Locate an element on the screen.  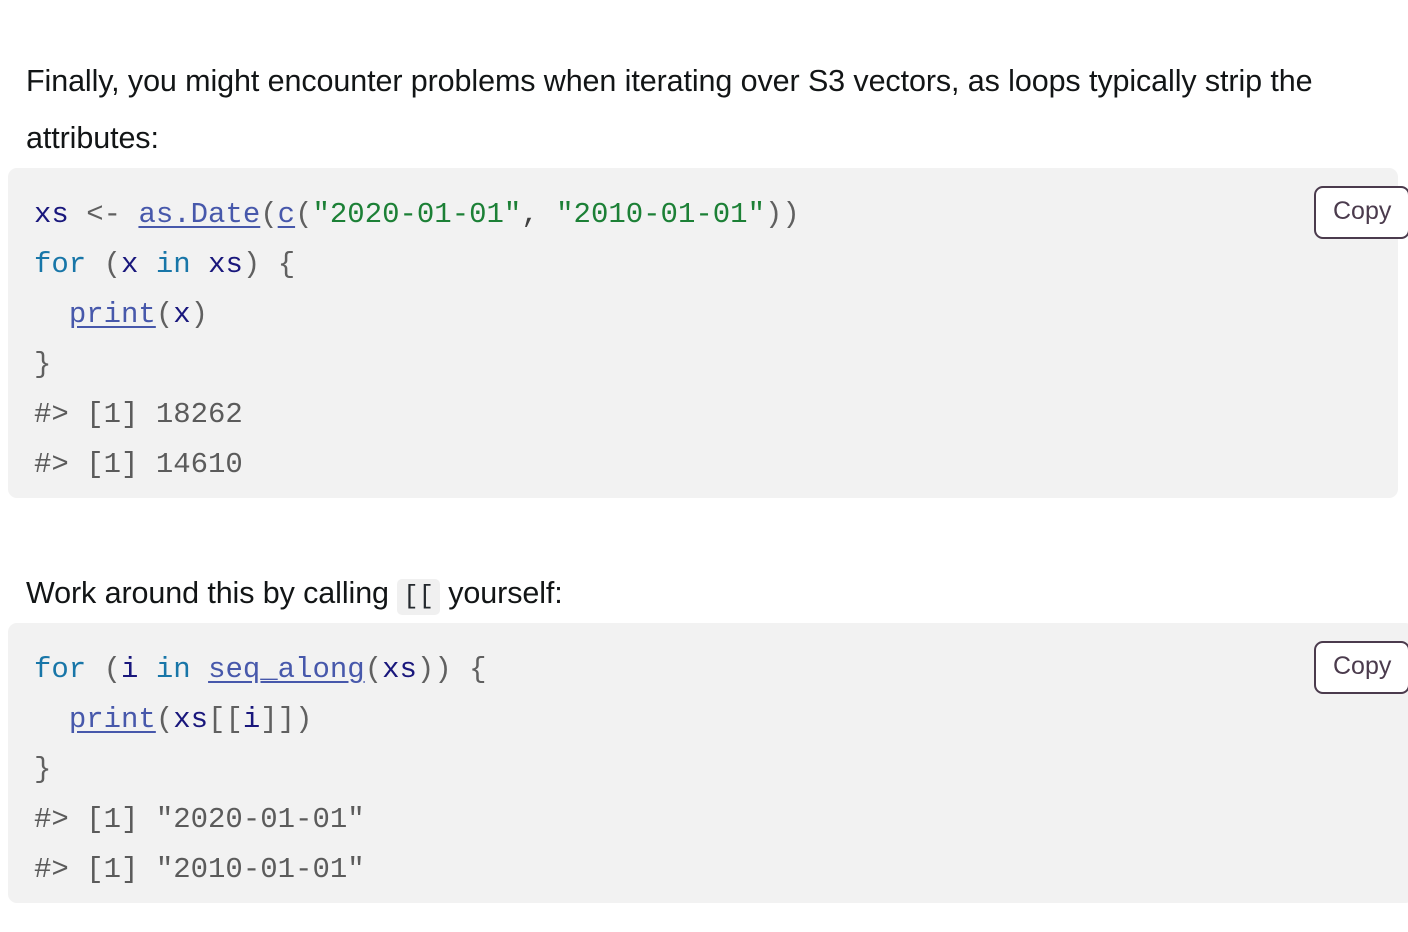
paragraph-workaround: Work around this by calling [[ yourself: is located at coordinates (686, 595).